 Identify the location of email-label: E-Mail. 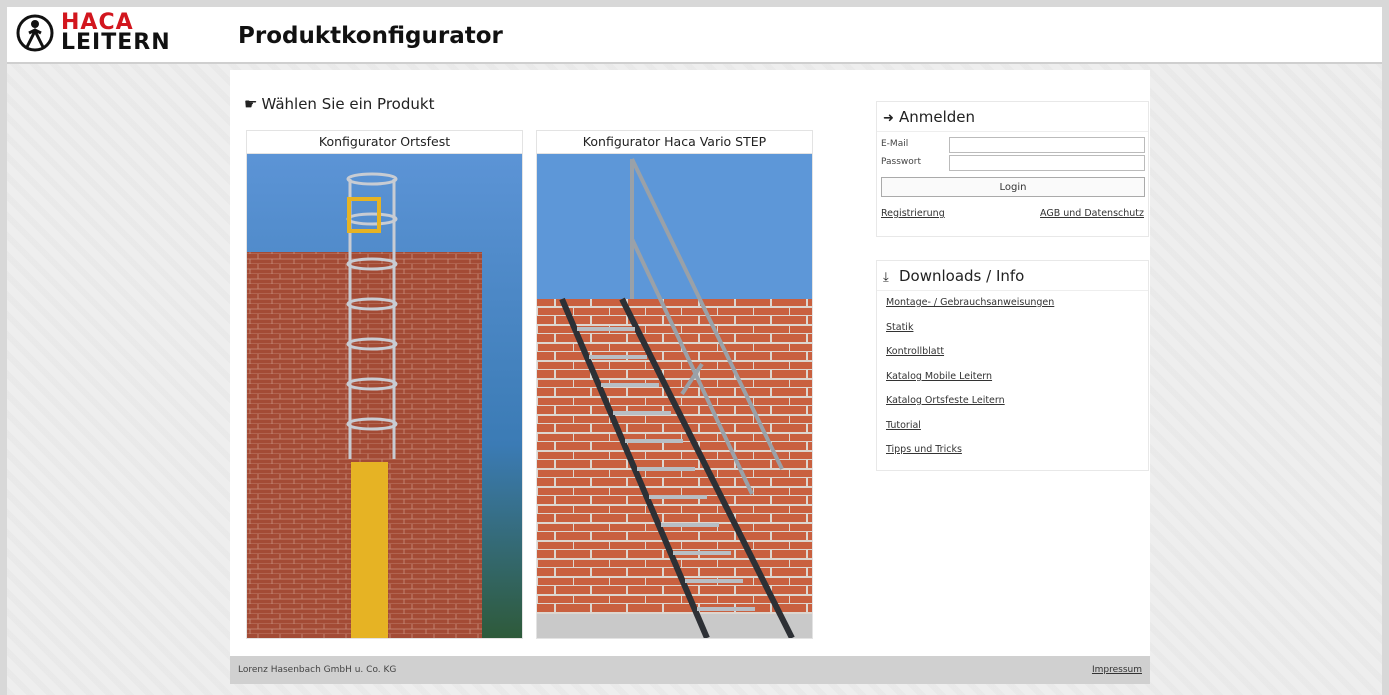
(895, 144).